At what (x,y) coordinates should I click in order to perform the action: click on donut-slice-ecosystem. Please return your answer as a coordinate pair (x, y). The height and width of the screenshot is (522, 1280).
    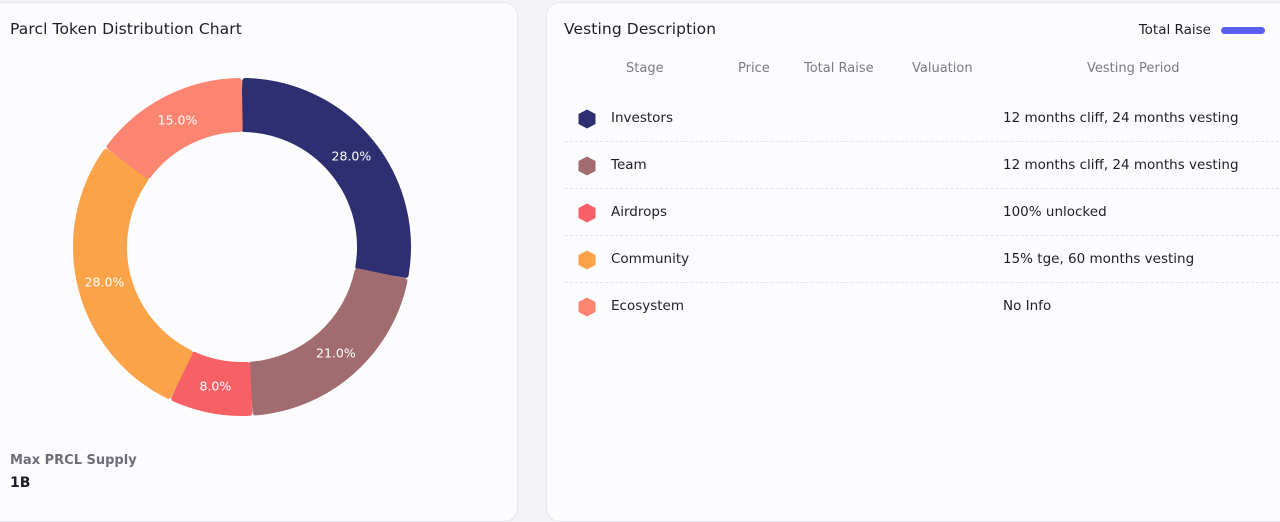
    Looking at the image, I should click on (174, 128).